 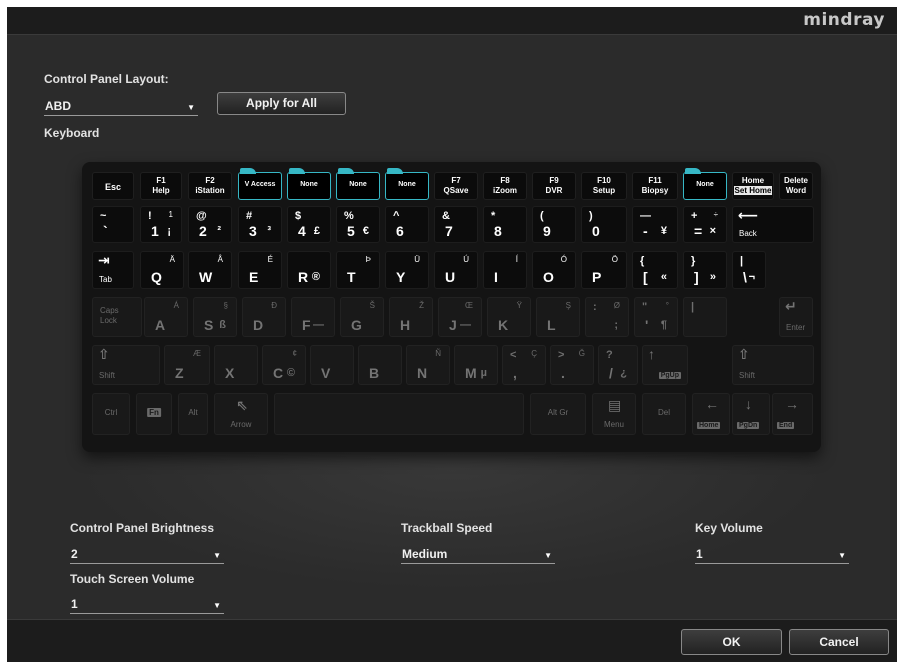 I want to click on key-space, so click(x=399, y=414).